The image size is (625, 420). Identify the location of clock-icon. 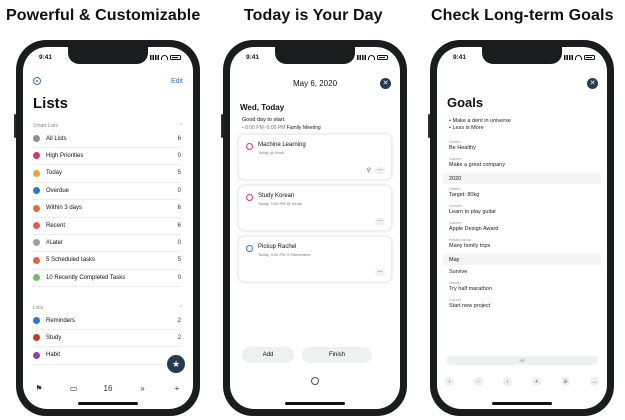
(315, 381).